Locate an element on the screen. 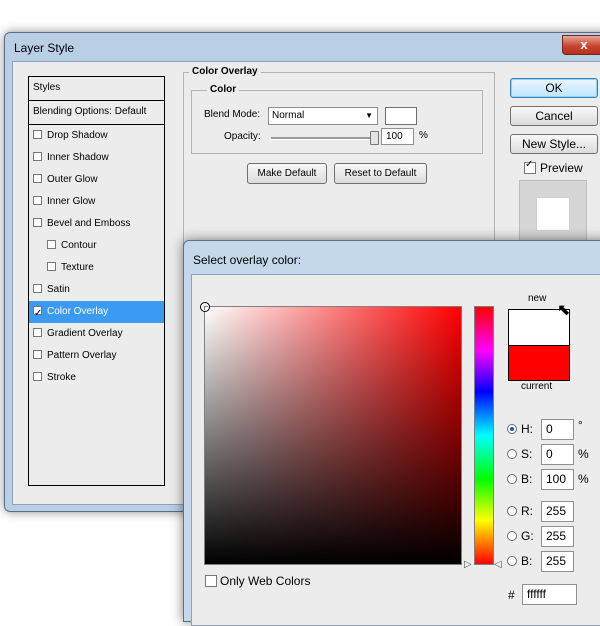  mouse-cursor-icon: ⬉ is located at coordinates (564, 310).